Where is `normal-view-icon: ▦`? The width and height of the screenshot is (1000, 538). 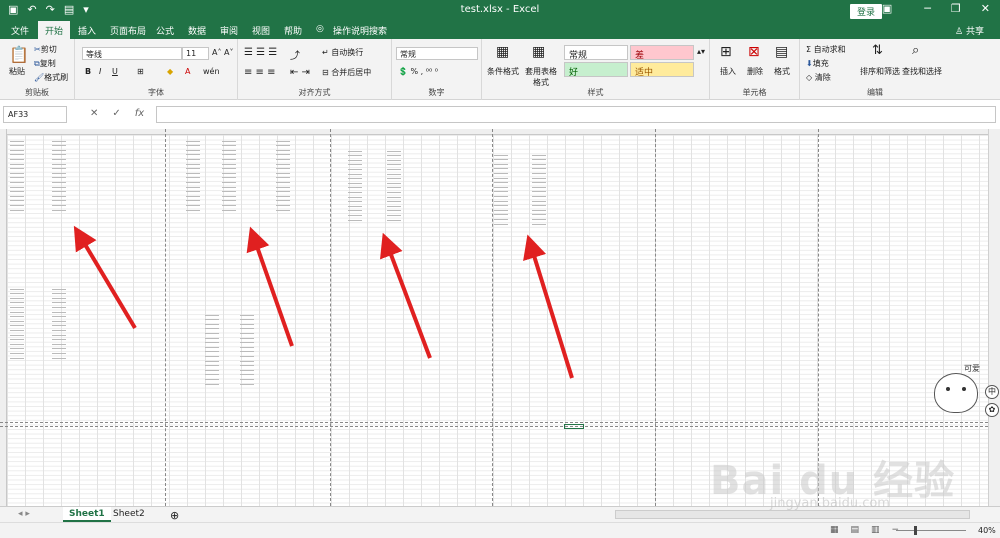
normal-view-icon: ▦ is located at coordinates (834, 530).